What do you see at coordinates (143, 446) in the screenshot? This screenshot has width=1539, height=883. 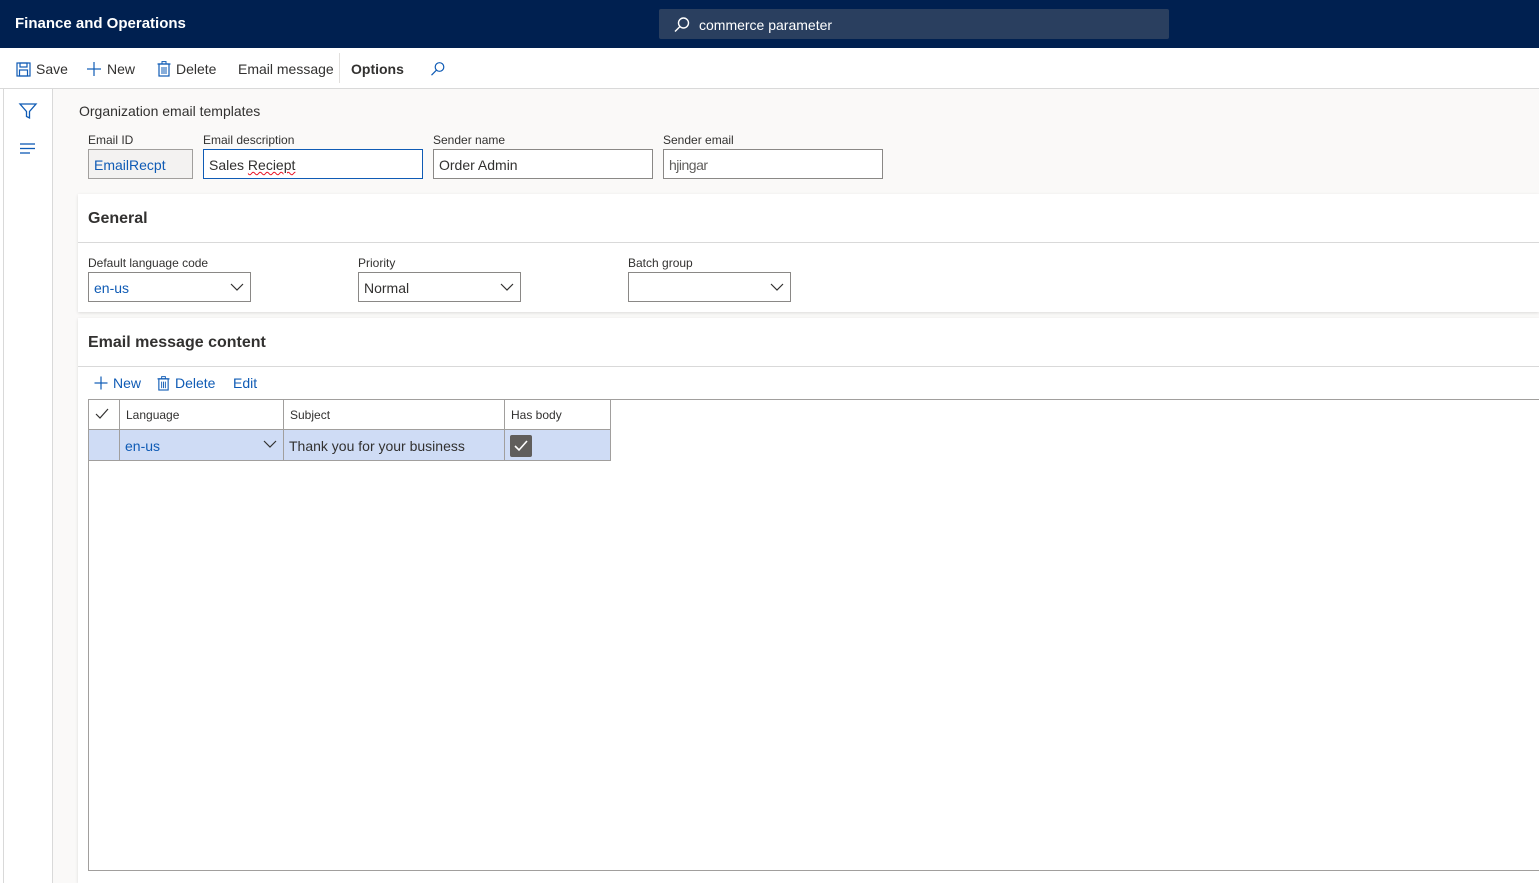 I see `language-cell-value: en-us` at bounding box center [143, 446].